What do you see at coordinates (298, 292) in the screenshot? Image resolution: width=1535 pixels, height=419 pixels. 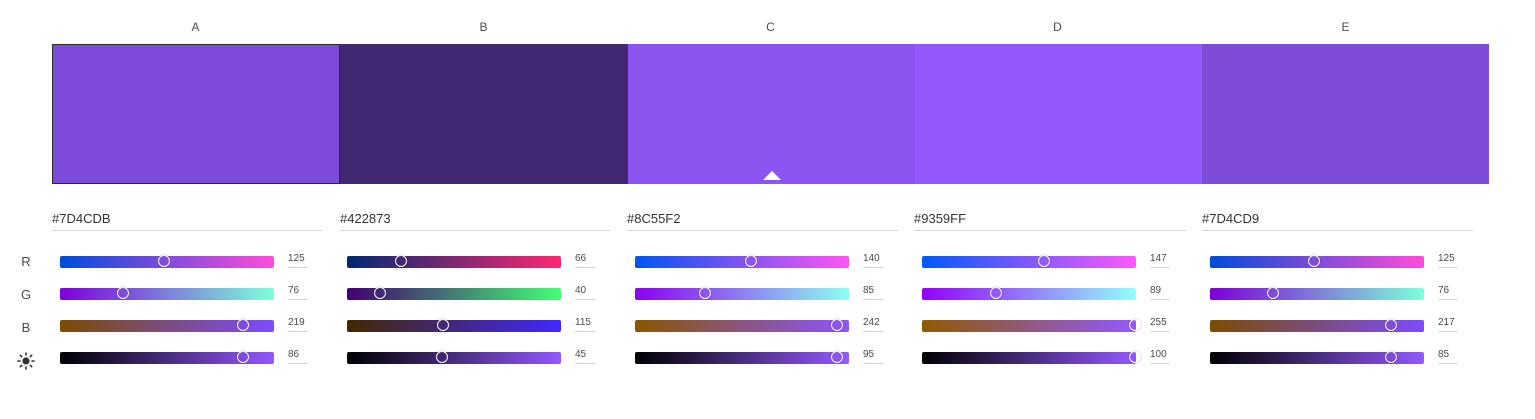 I see `value-field-g-a: 76` at bounding box center [298, 292].